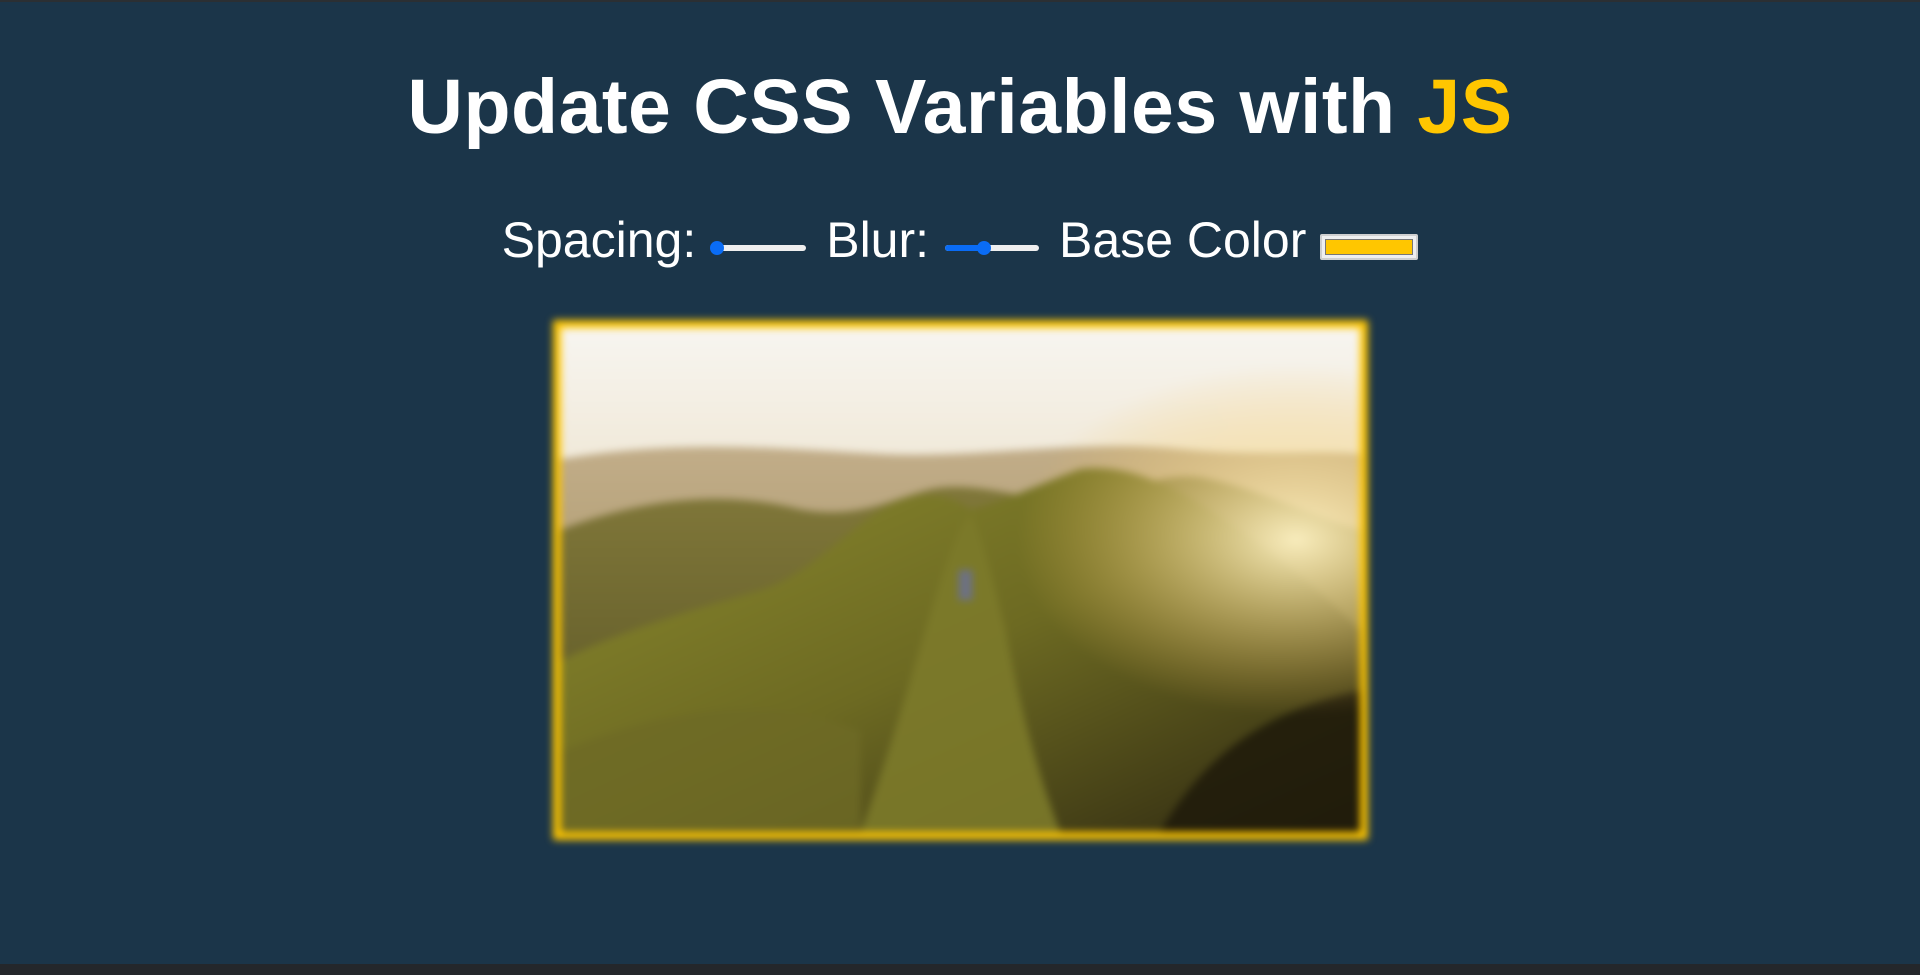 This screenshot has height=975, width=1920. I want to click on base-color-picker, so click(1369, 247).